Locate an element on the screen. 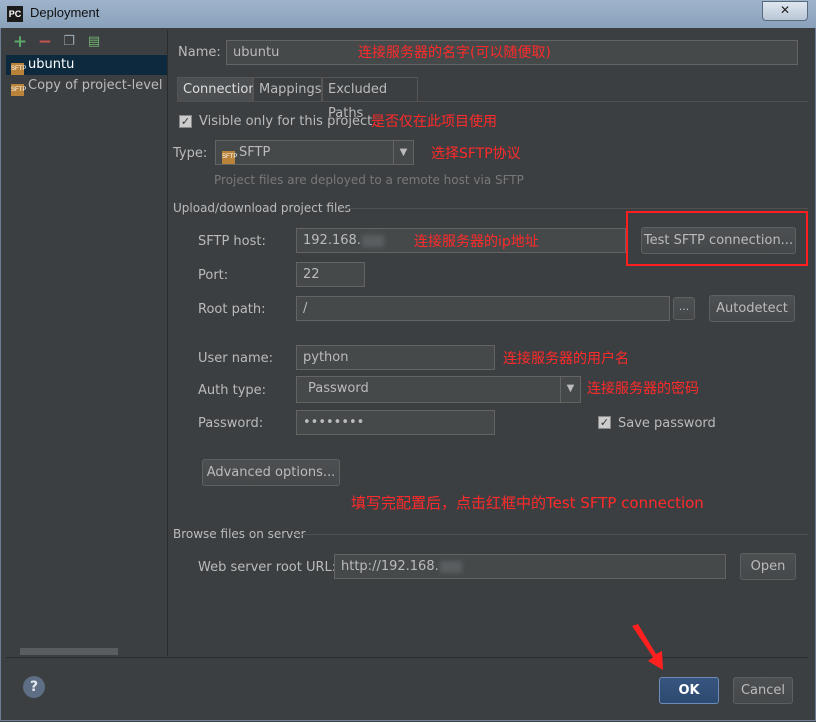 The width and height of the screenshot is (816, 722). auth-type-value: Password is located at coordinates (338, 388).